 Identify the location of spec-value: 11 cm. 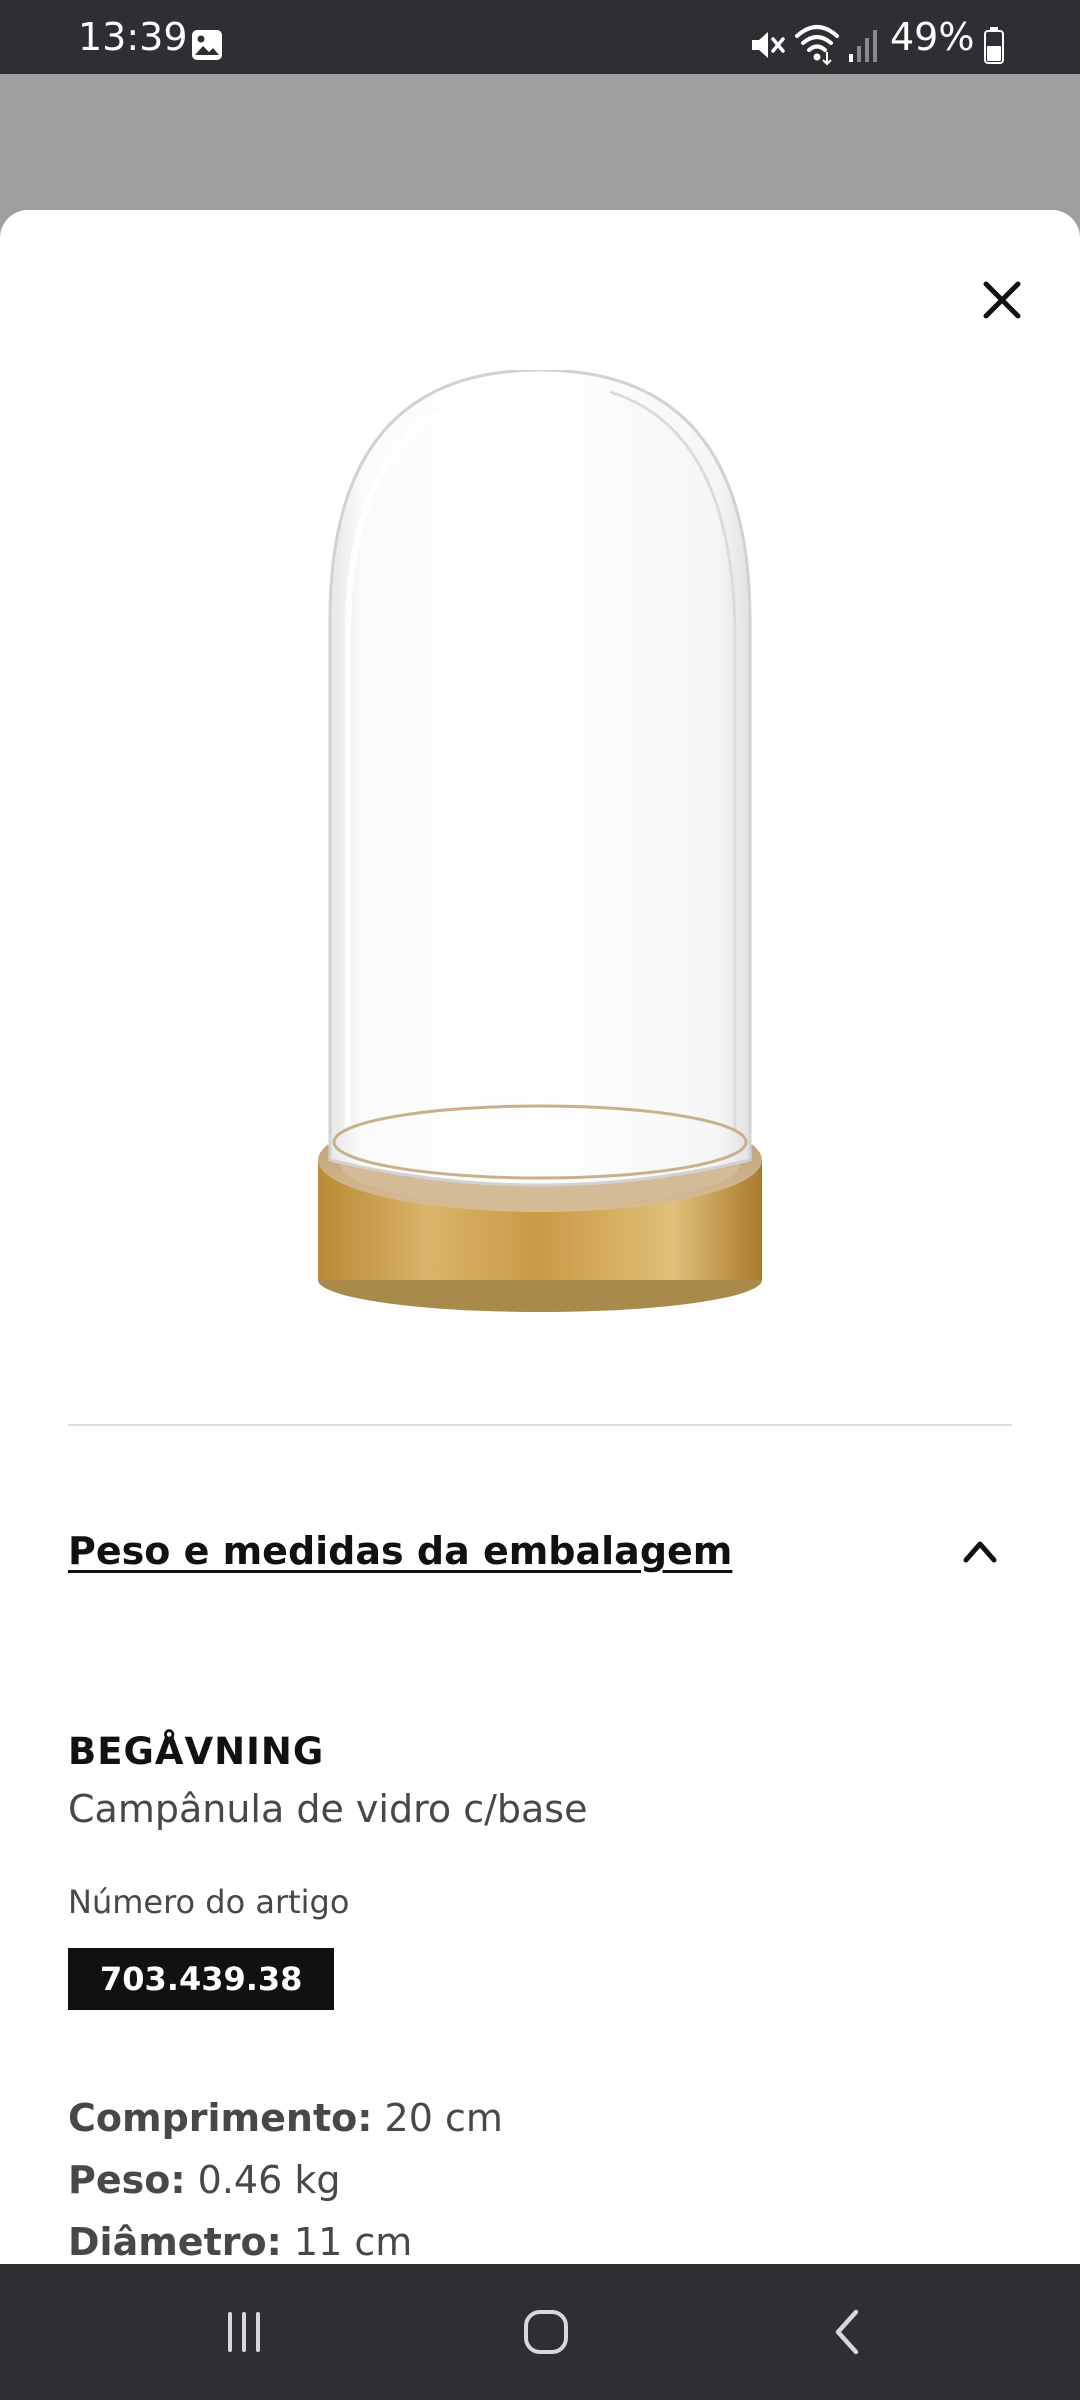
(353, 2242).